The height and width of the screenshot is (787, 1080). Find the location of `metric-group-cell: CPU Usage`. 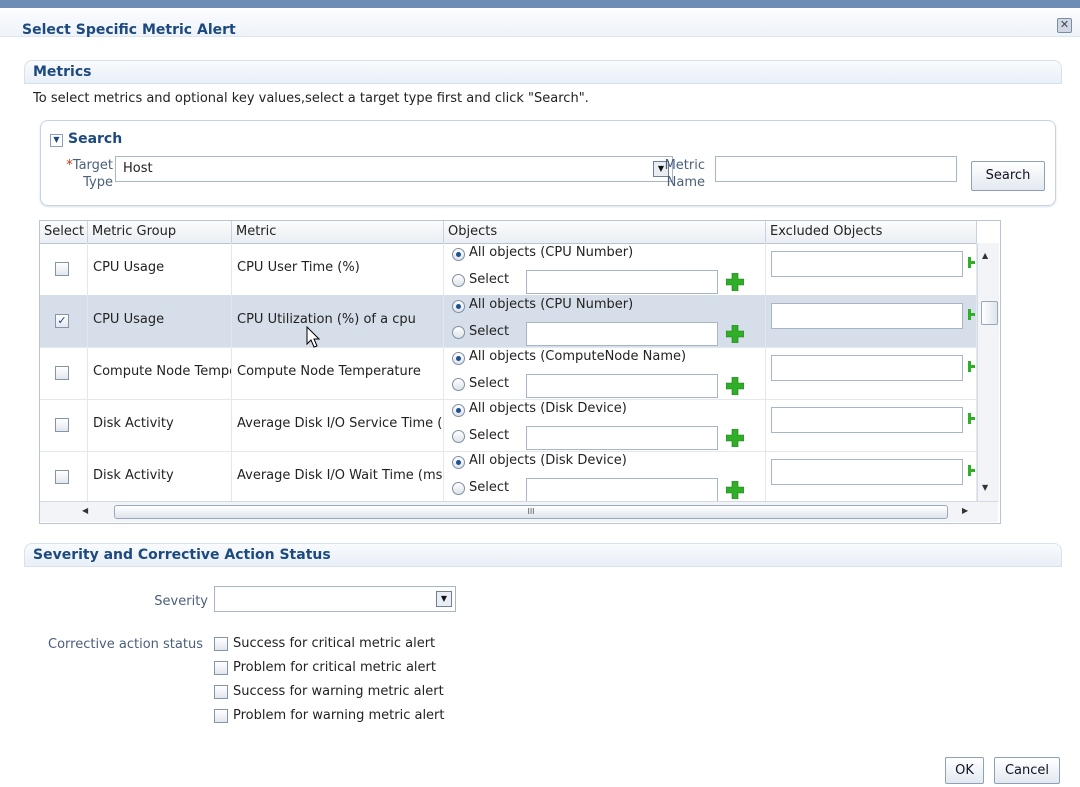

metric-group-cell: CPU Usage is located at coordinates (160, 321).